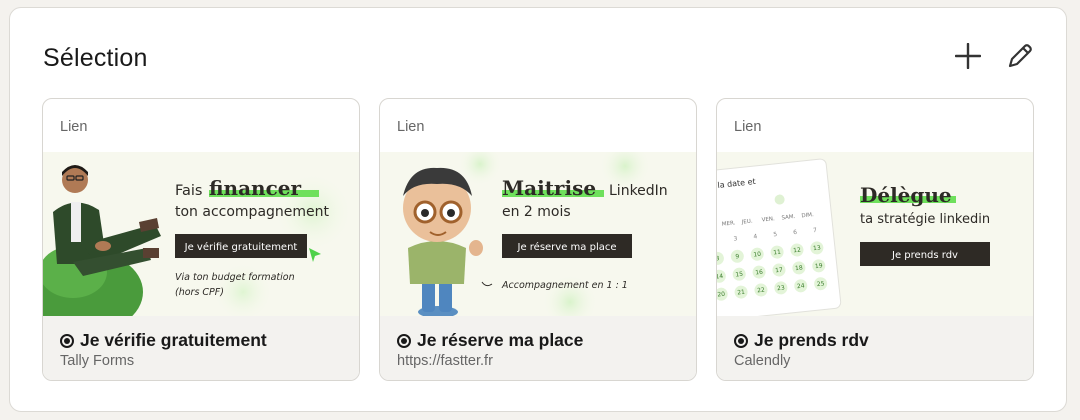  What do you see at coordinates (757, 255) in the screenshot?
I see `calendar-date: 10` at bounding box center [757, 255].